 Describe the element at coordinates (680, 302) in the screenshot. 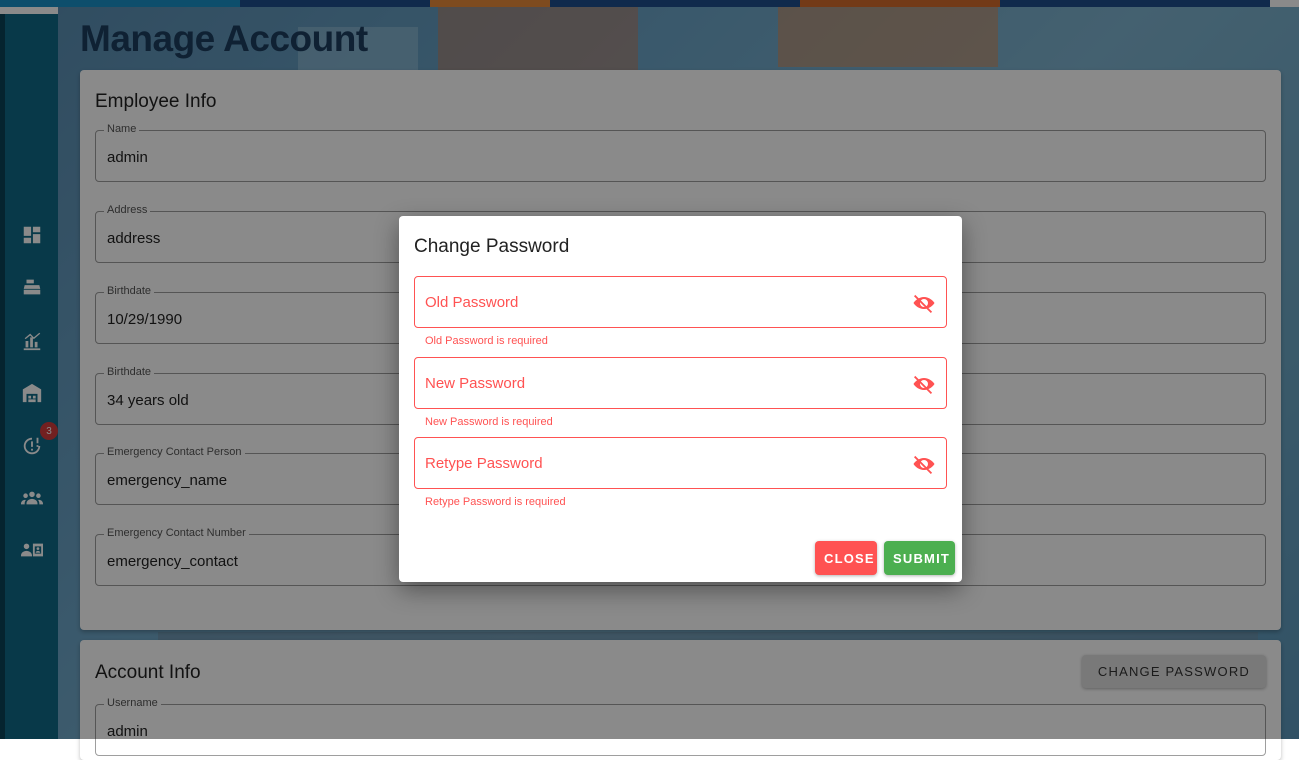

I see `old-password-input: Old Password` at that location.